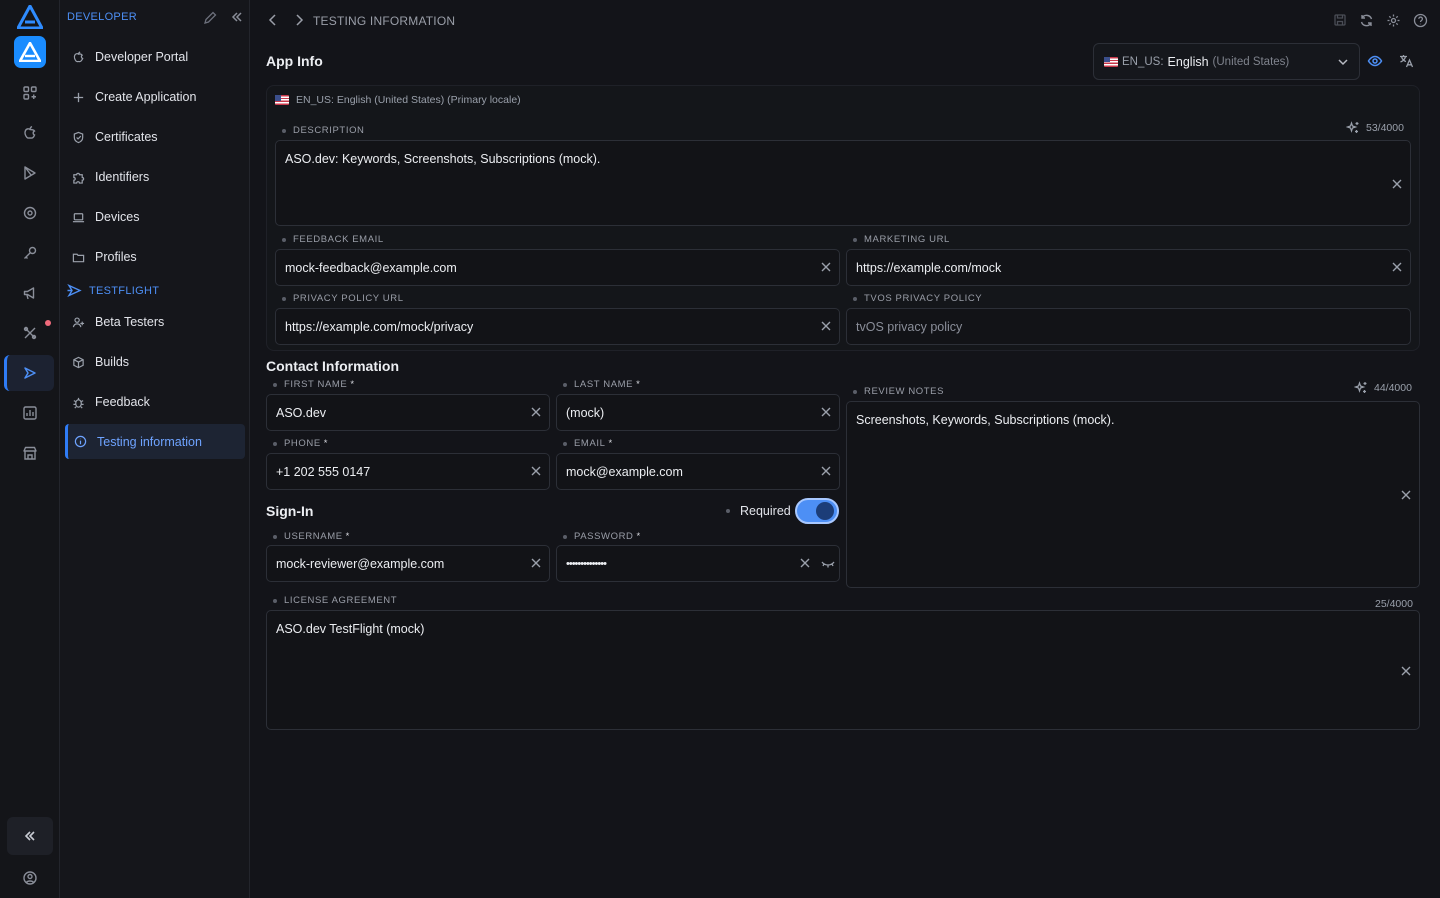 The height and width of the screenshot is (898, 1440). What do you see at coordinates (273, 21) in the screenshot?
I see `back-arrow-icon` at bounding box center [273, 21].